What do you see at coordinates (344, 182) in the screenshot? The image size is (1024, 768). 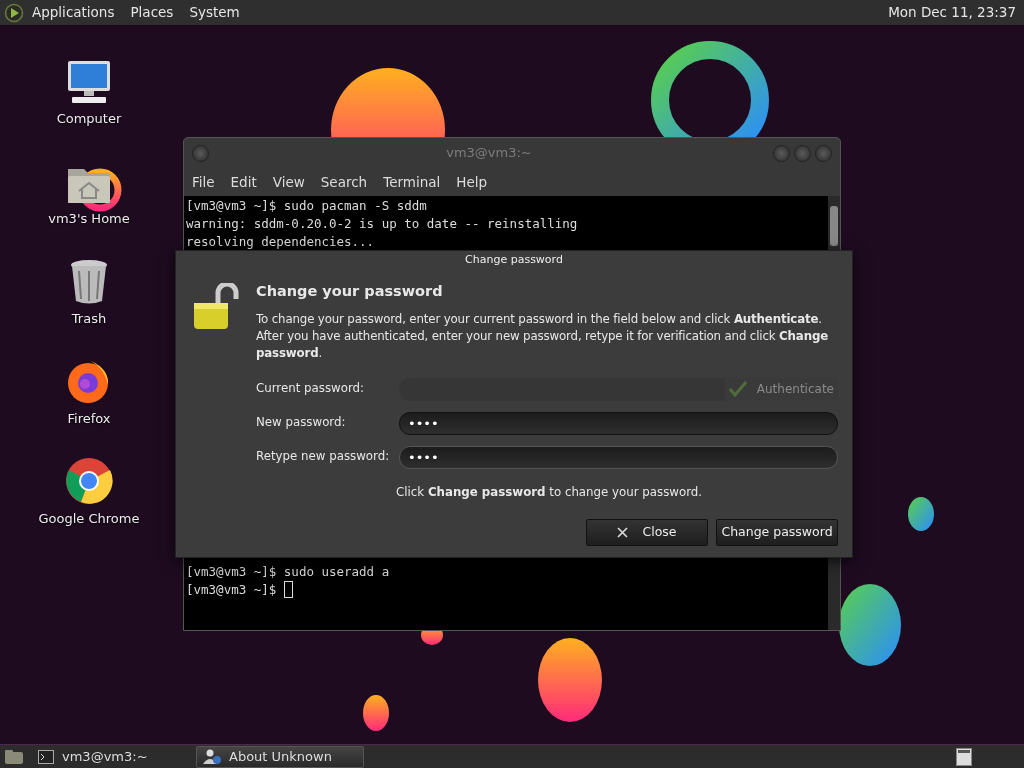 I see `menu-item: Search` at bounding box center [344, 182].